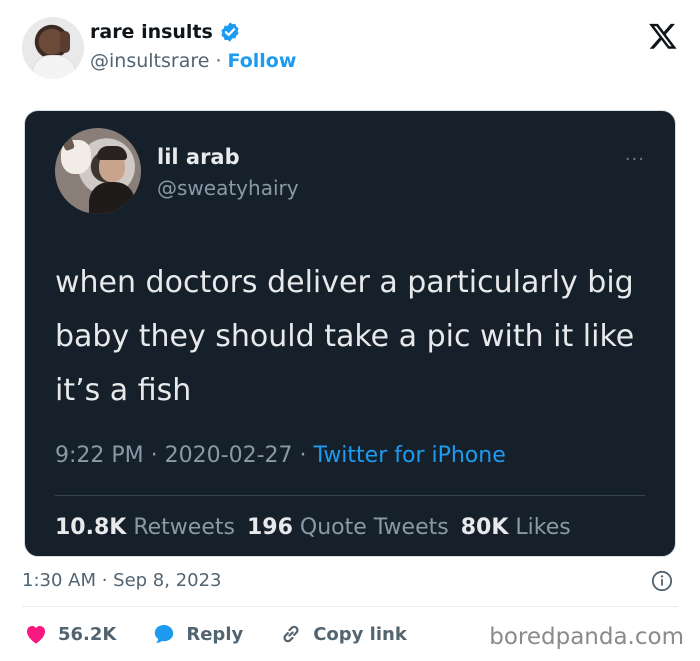 The height and width of the screenshot is (661, 700). What do you see at coordinates (54, 67) in the screenshot?
I see `avatar-shirt` at bounding box center [54, 67].